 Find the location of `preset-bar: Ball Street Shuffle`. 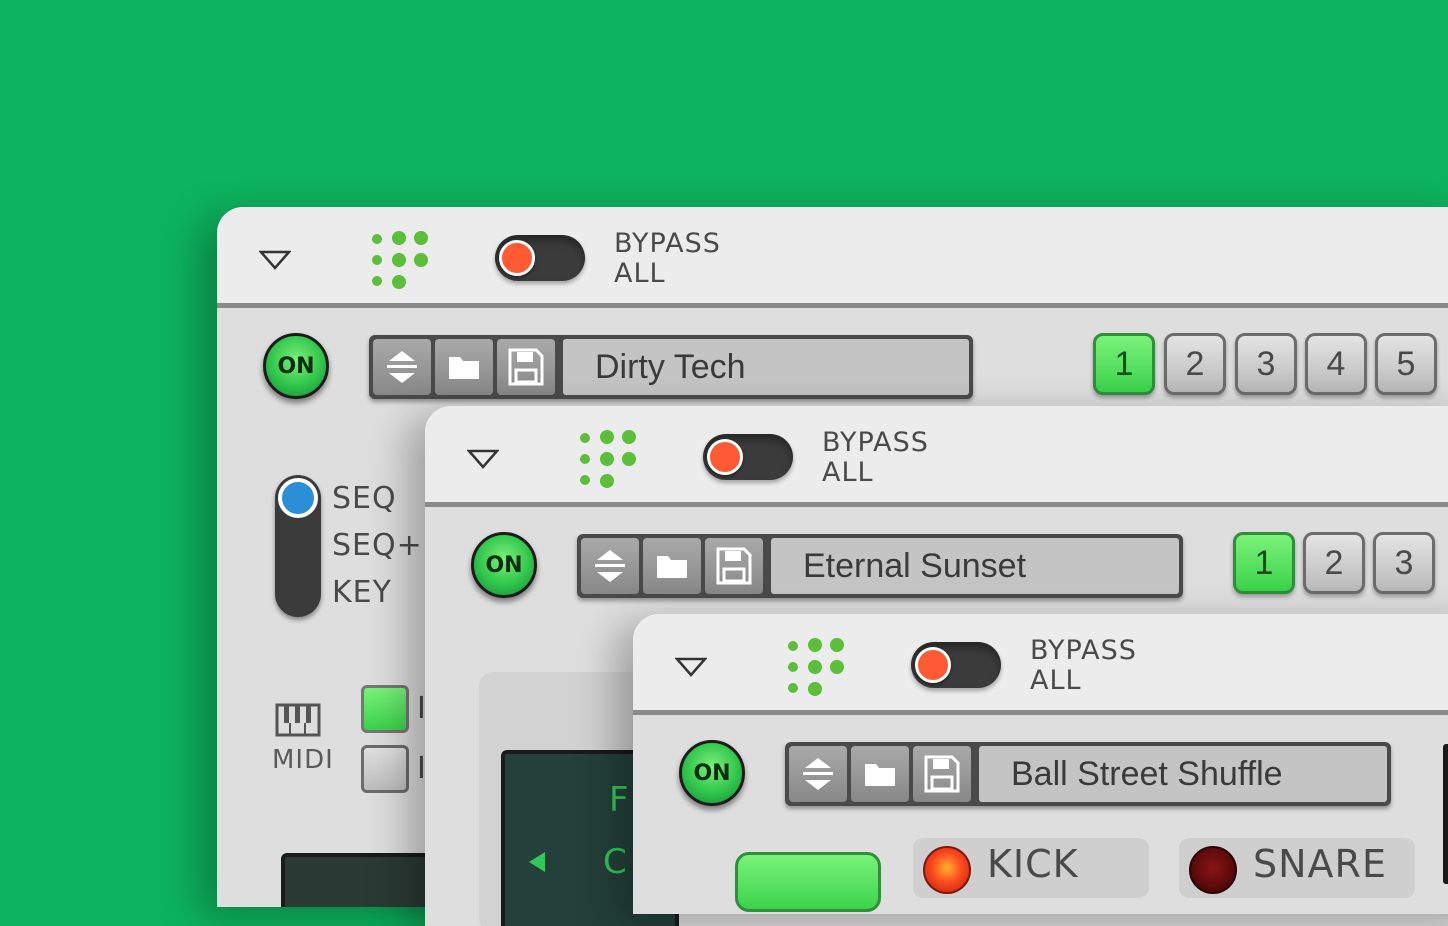

preset-bar: Ball Street Shuffle is located at coordinates (1088, 774).